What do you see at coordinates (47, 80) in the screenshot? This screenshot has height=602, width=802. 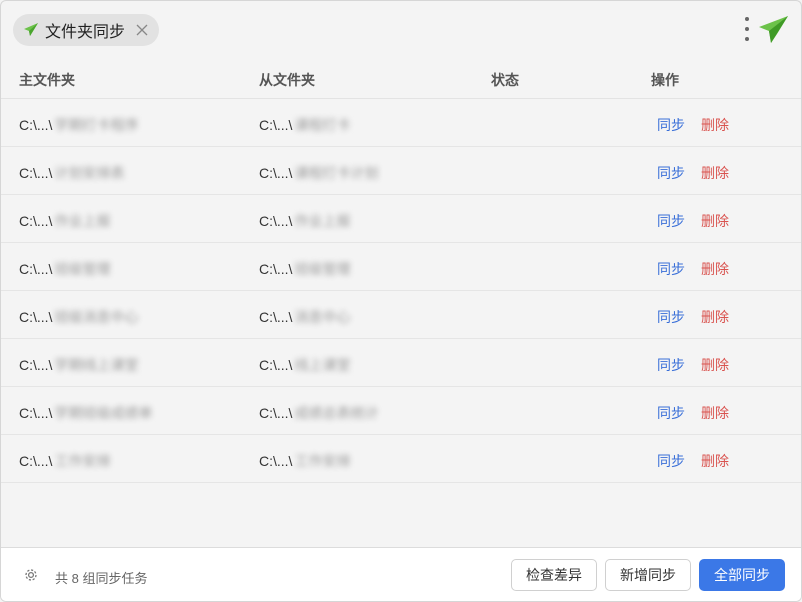 I see `column-header-main: 主文件夹` at bounding box center [47, 80].